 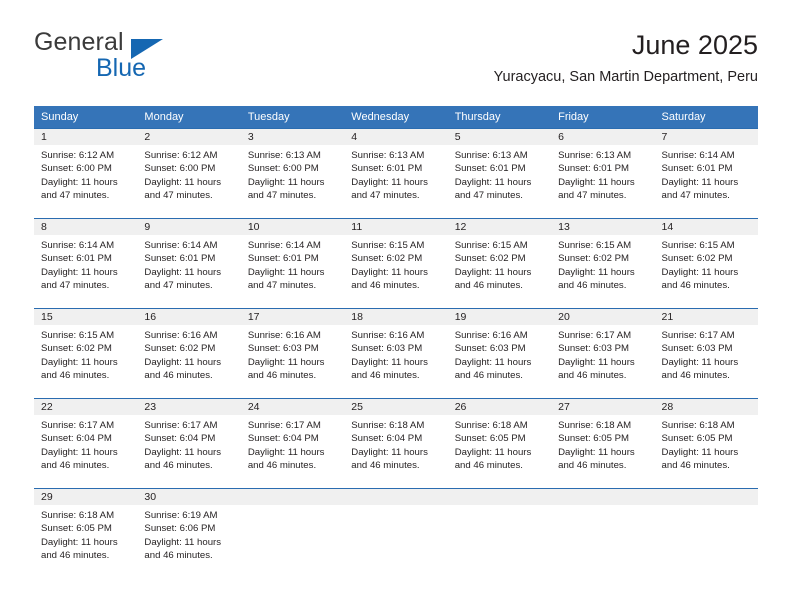 What do you see at coordinates (292, 136) in the screenshot?
I see `day-number: 3` at bounding box center [292, 136].